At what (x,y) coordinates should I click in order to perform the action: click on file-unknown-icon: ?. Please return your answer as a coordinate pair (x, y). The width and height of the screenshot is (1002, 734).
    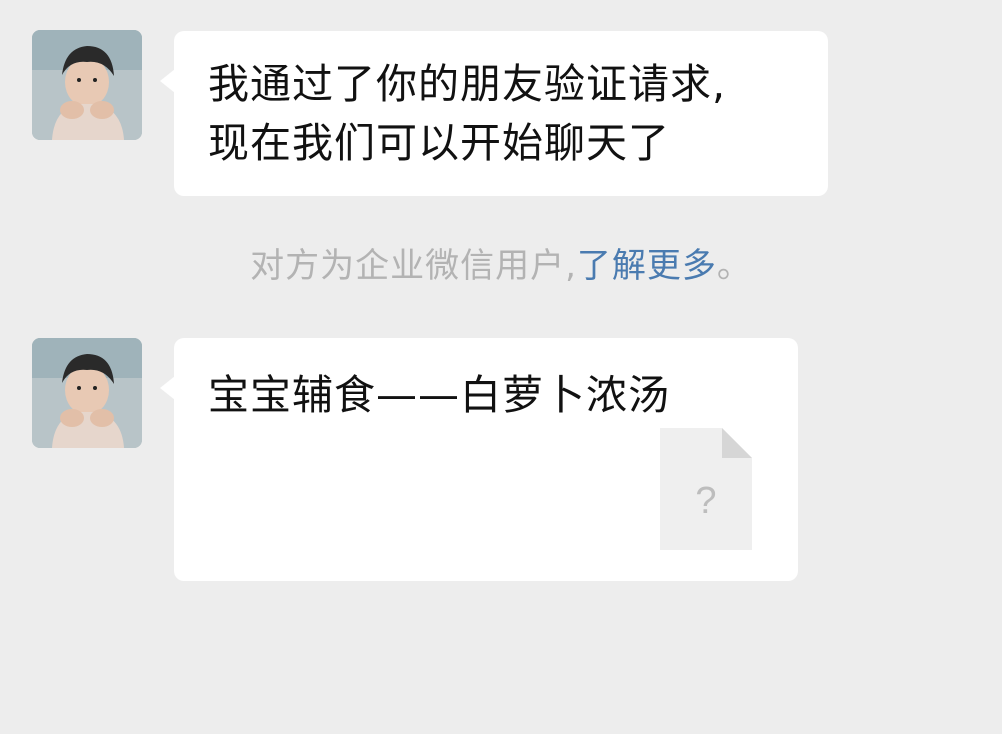
    Looking at the image, I should click on (706, 489).